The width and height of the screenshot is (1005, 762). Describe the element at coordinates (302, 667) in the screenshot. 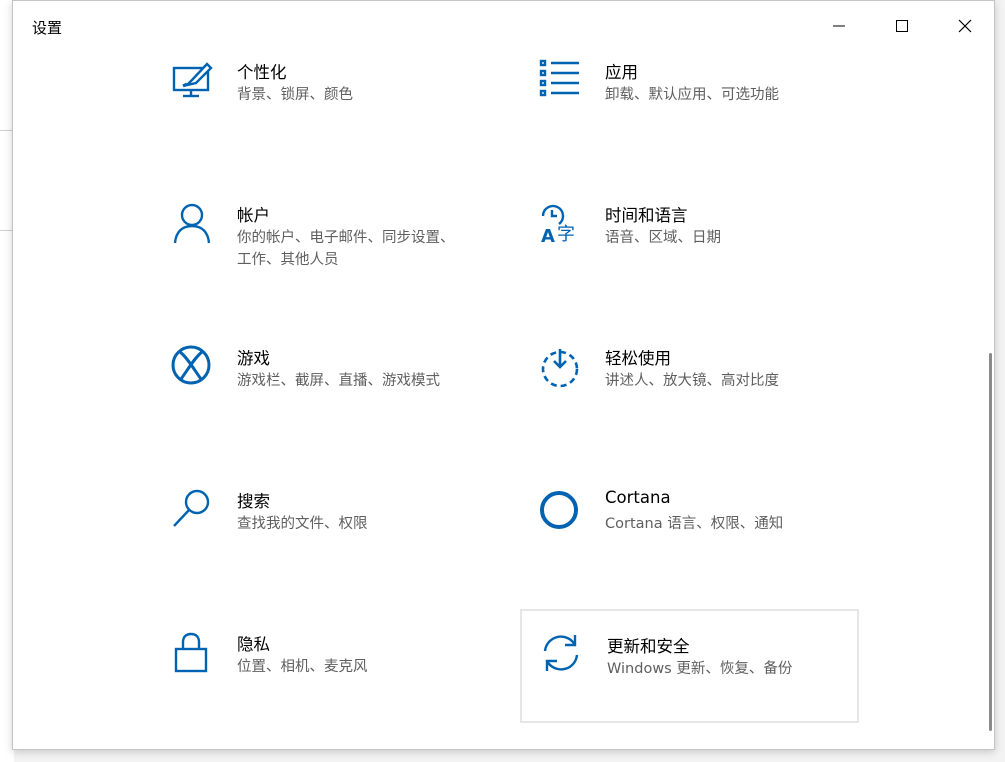

I see `tile-description: 位置、相机、麦克风` at that location.